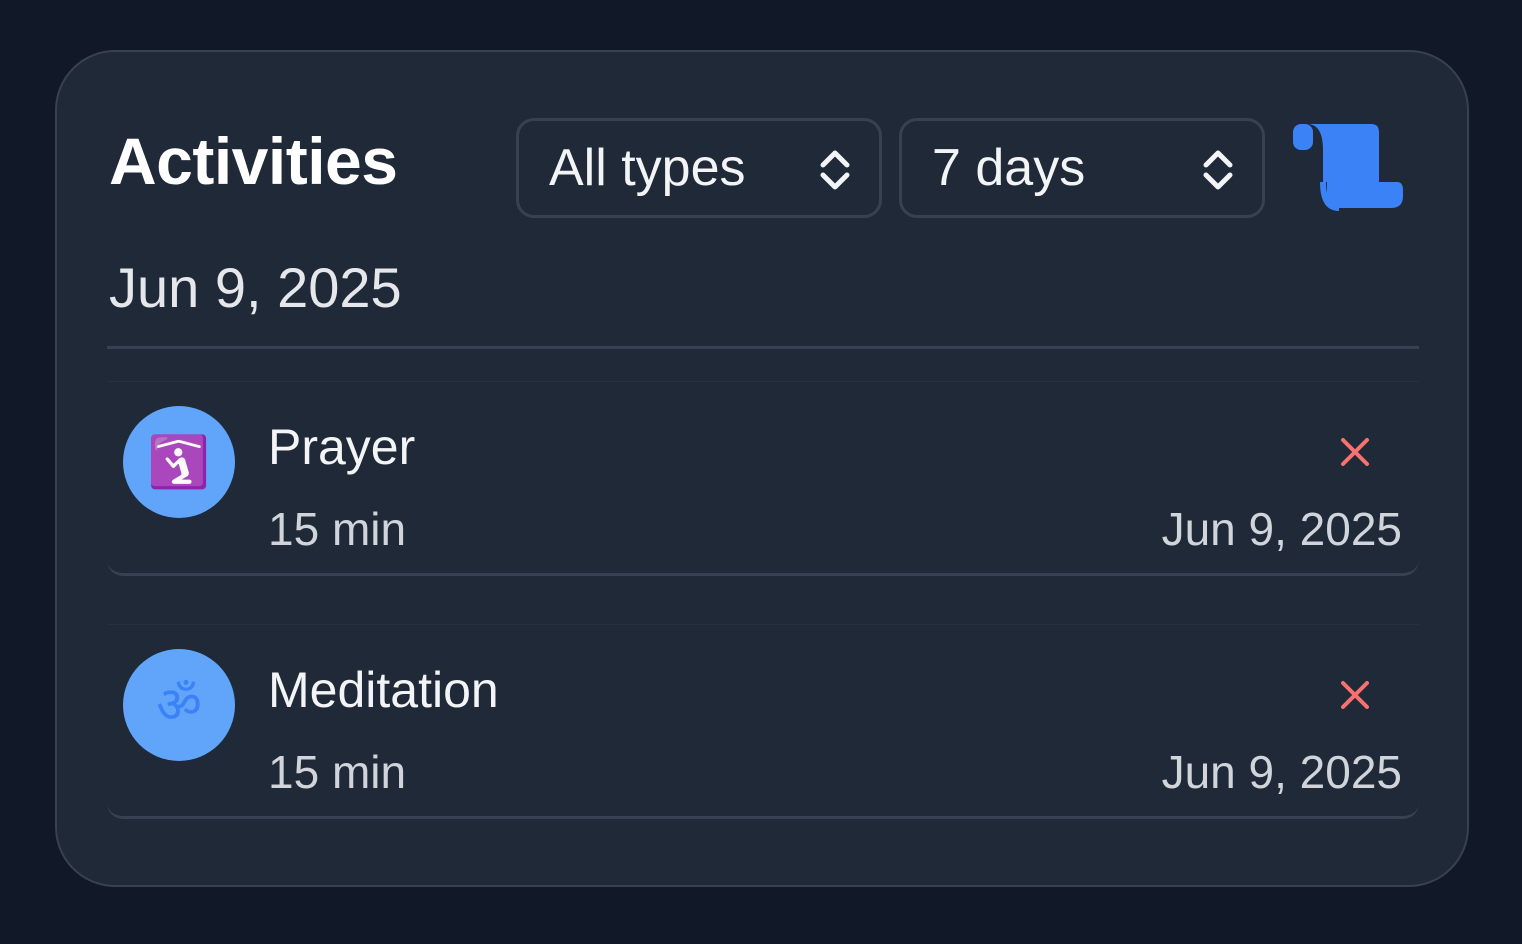 The image size is (1522, 944). I want to click on range-filter-select: 7 days, so click(1082, 168).